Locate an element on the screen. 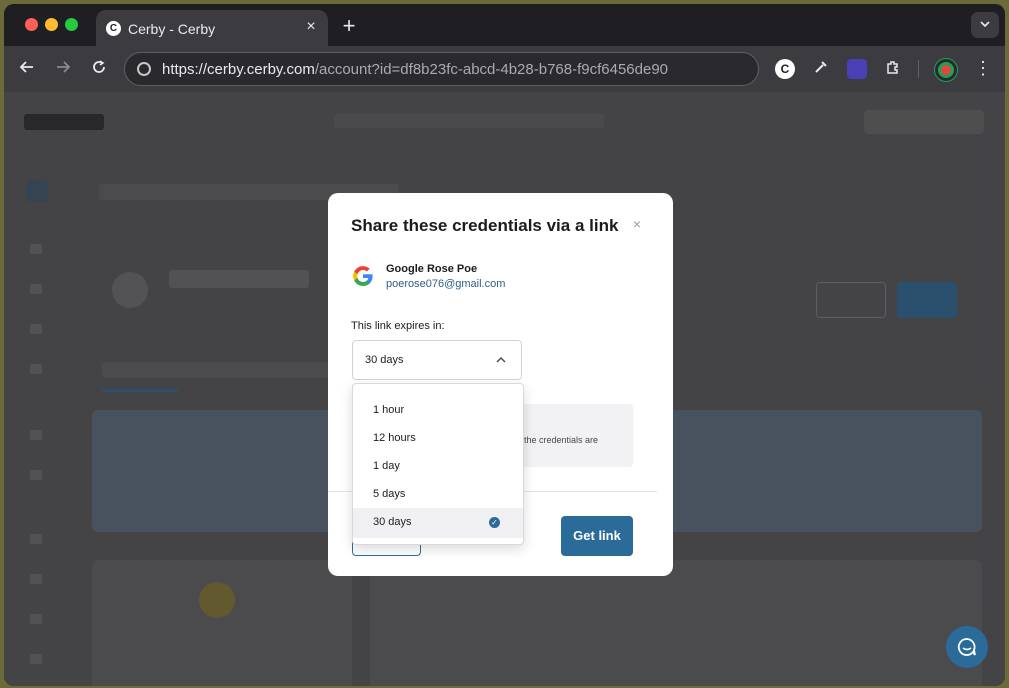  close-window-button is located at coordinates (31, 24).